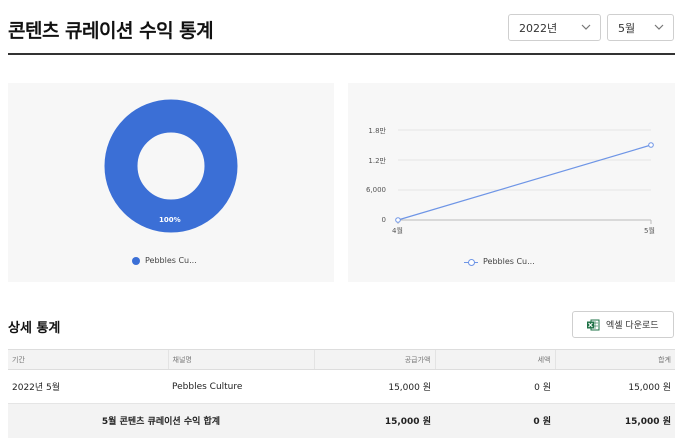 The width and height of the screenshot is (685, 445). What do you see at coordinates (374, 359) in the screenshot?
I see `col-header-supply: 공급가액` at bounding box center [374, 359].